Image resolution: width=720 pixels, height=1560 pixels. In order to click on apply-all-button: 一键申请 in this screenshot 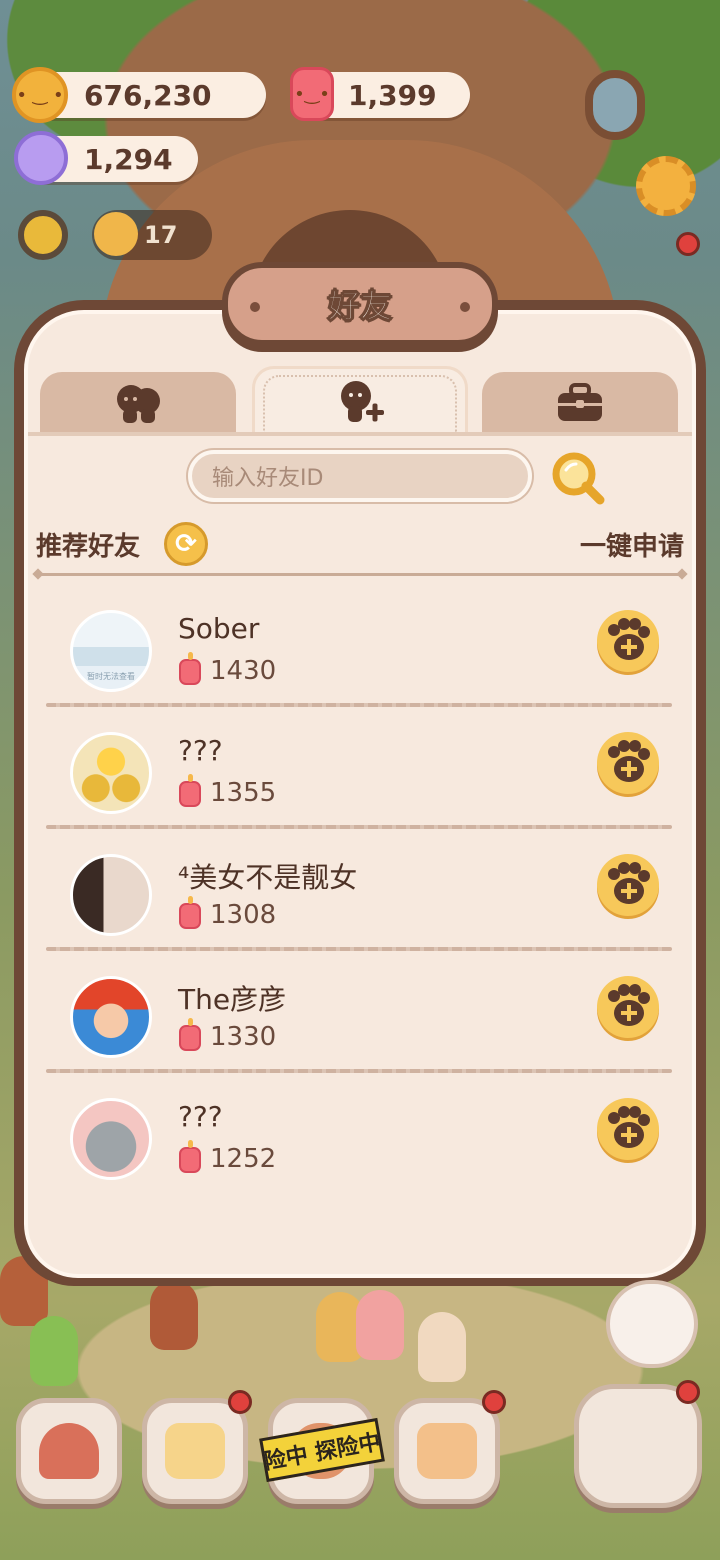, I will do `click(632, 544)`.